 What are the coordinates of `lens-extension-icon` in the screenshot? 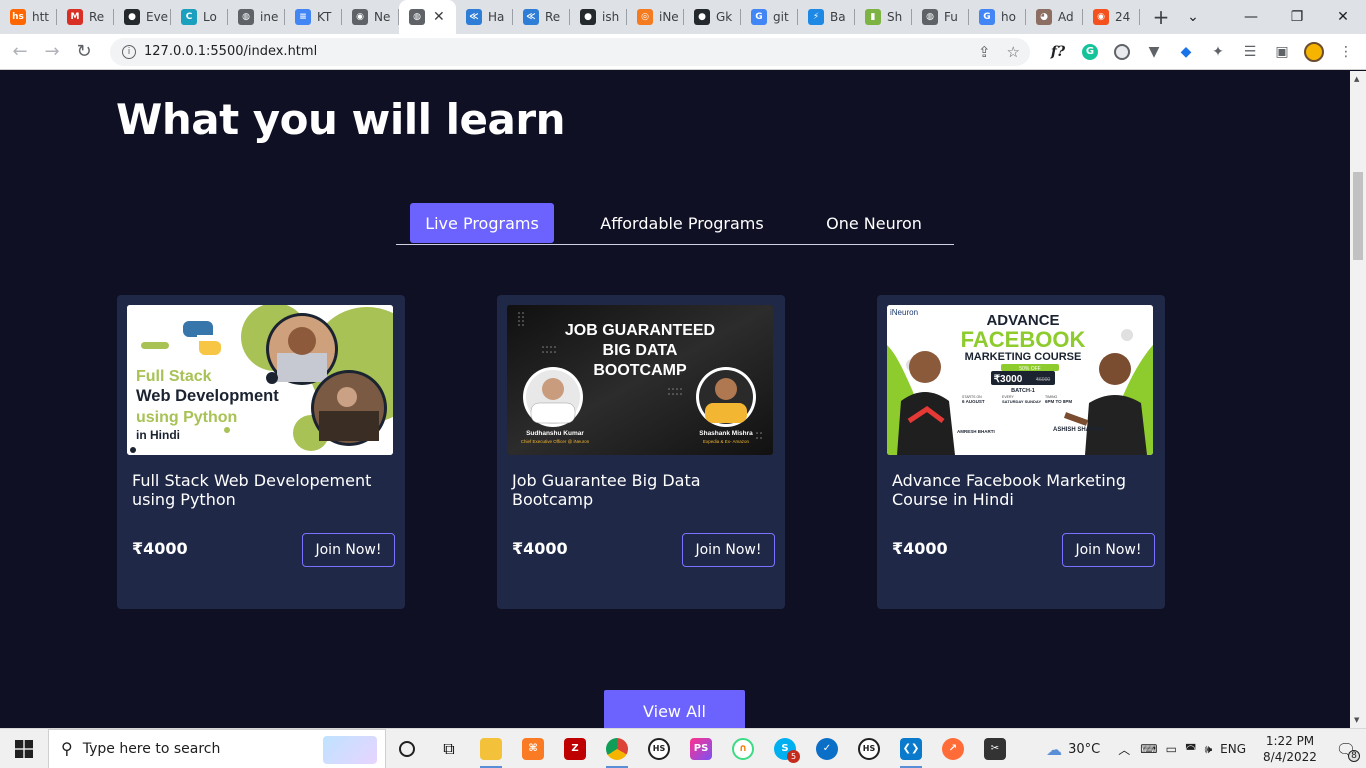 It's located at (1122, 52).